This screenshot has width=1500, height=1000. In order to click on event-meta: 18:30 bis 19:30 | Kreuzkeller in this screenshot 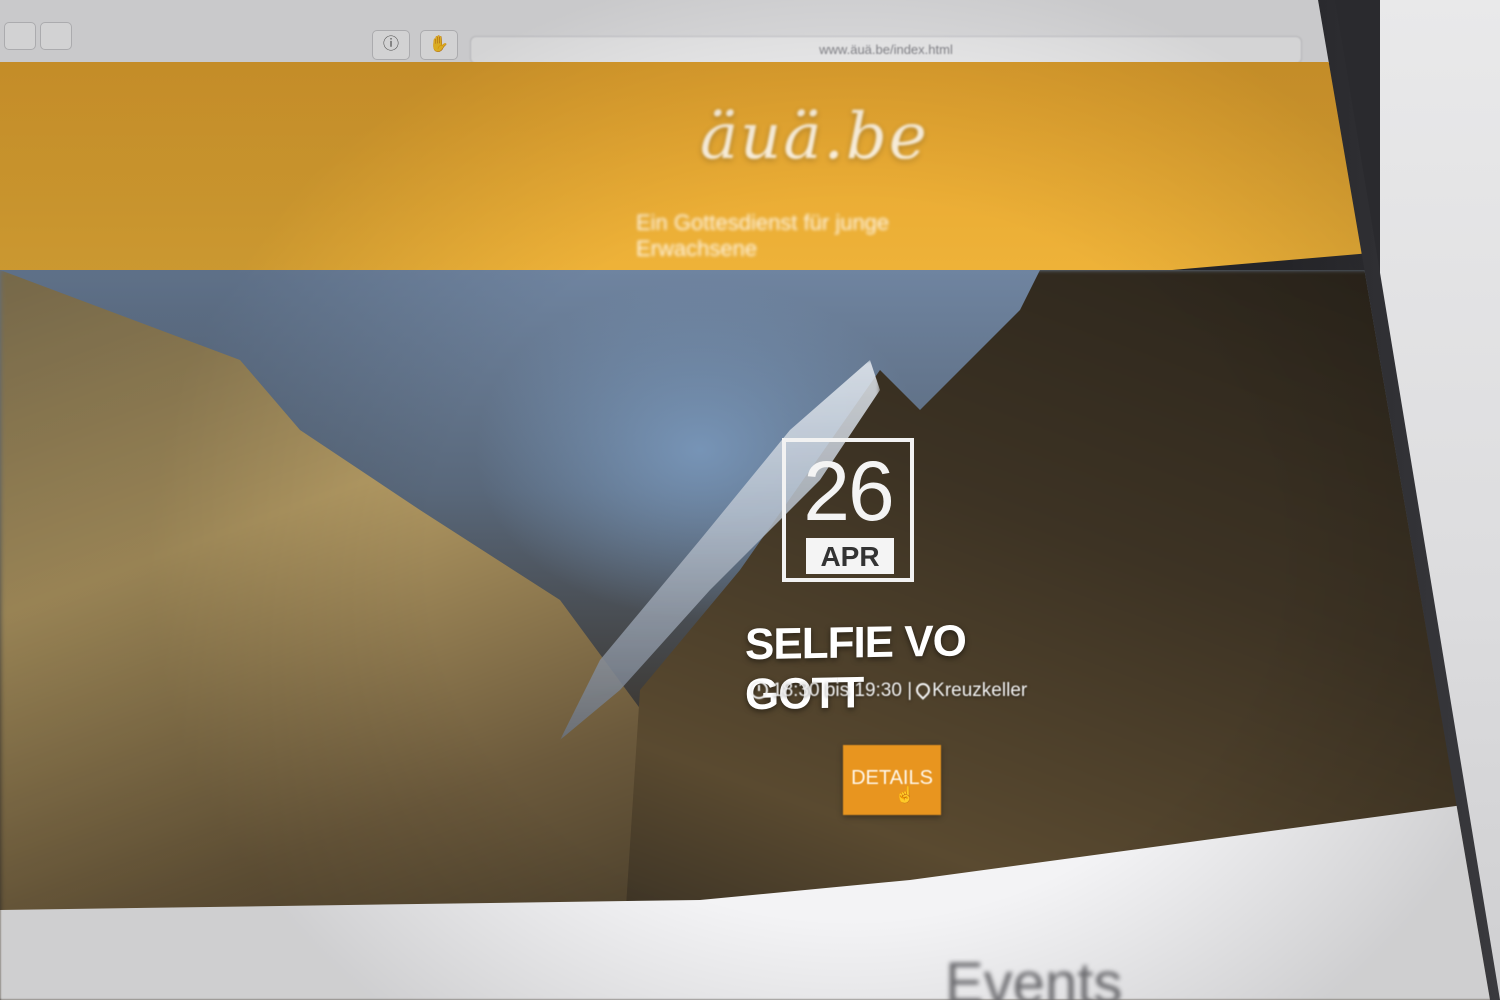, I will do `click(888, 691)`.